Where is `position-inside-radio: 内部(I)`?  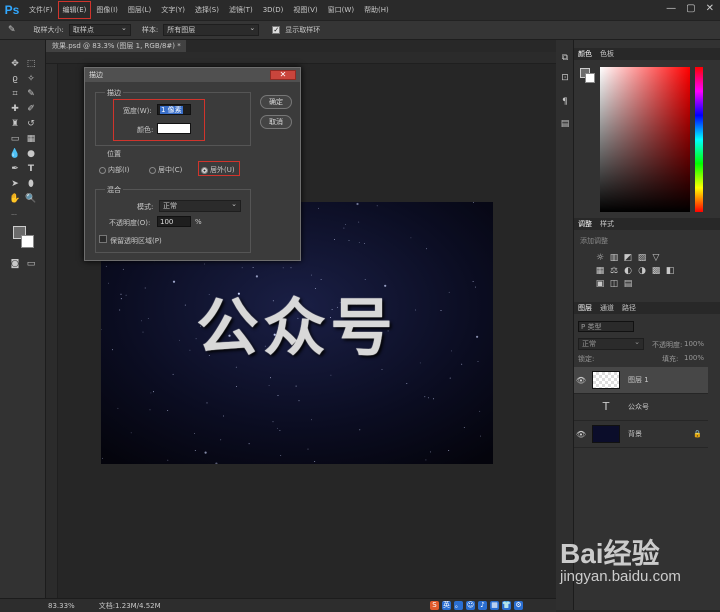
position-inside-radio: 内部(I) is located at coordinates (114, 170).